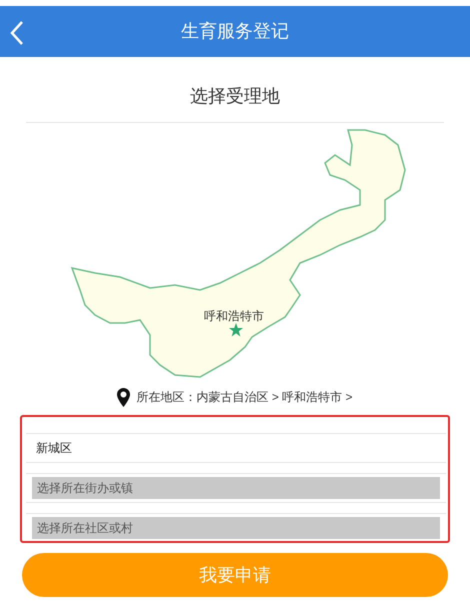 This screenshot has height=610, width=470. I want to click on page-title: 生育服务登记, so click(235, 31).